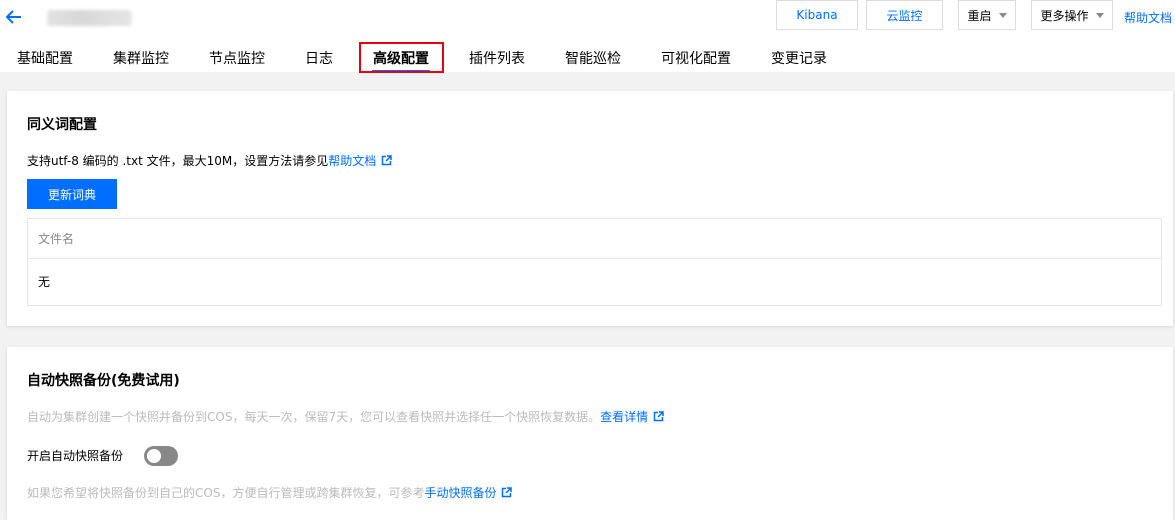 This screenshot has width=1175, height=520. I want to click on cloud-monitor-button: 云监控, so click(904, 15).